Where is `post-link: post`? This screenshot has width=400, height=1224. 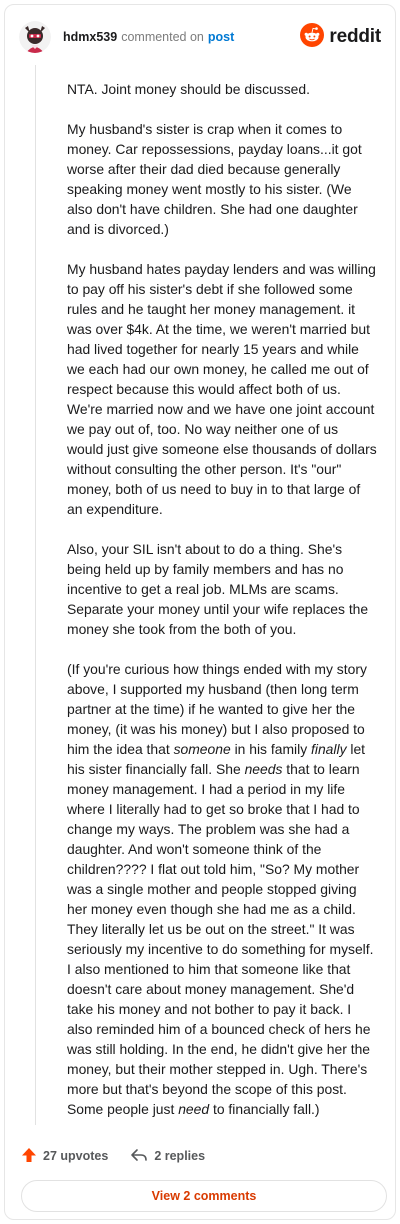
post-link: post is located at coordinates (221, 37).